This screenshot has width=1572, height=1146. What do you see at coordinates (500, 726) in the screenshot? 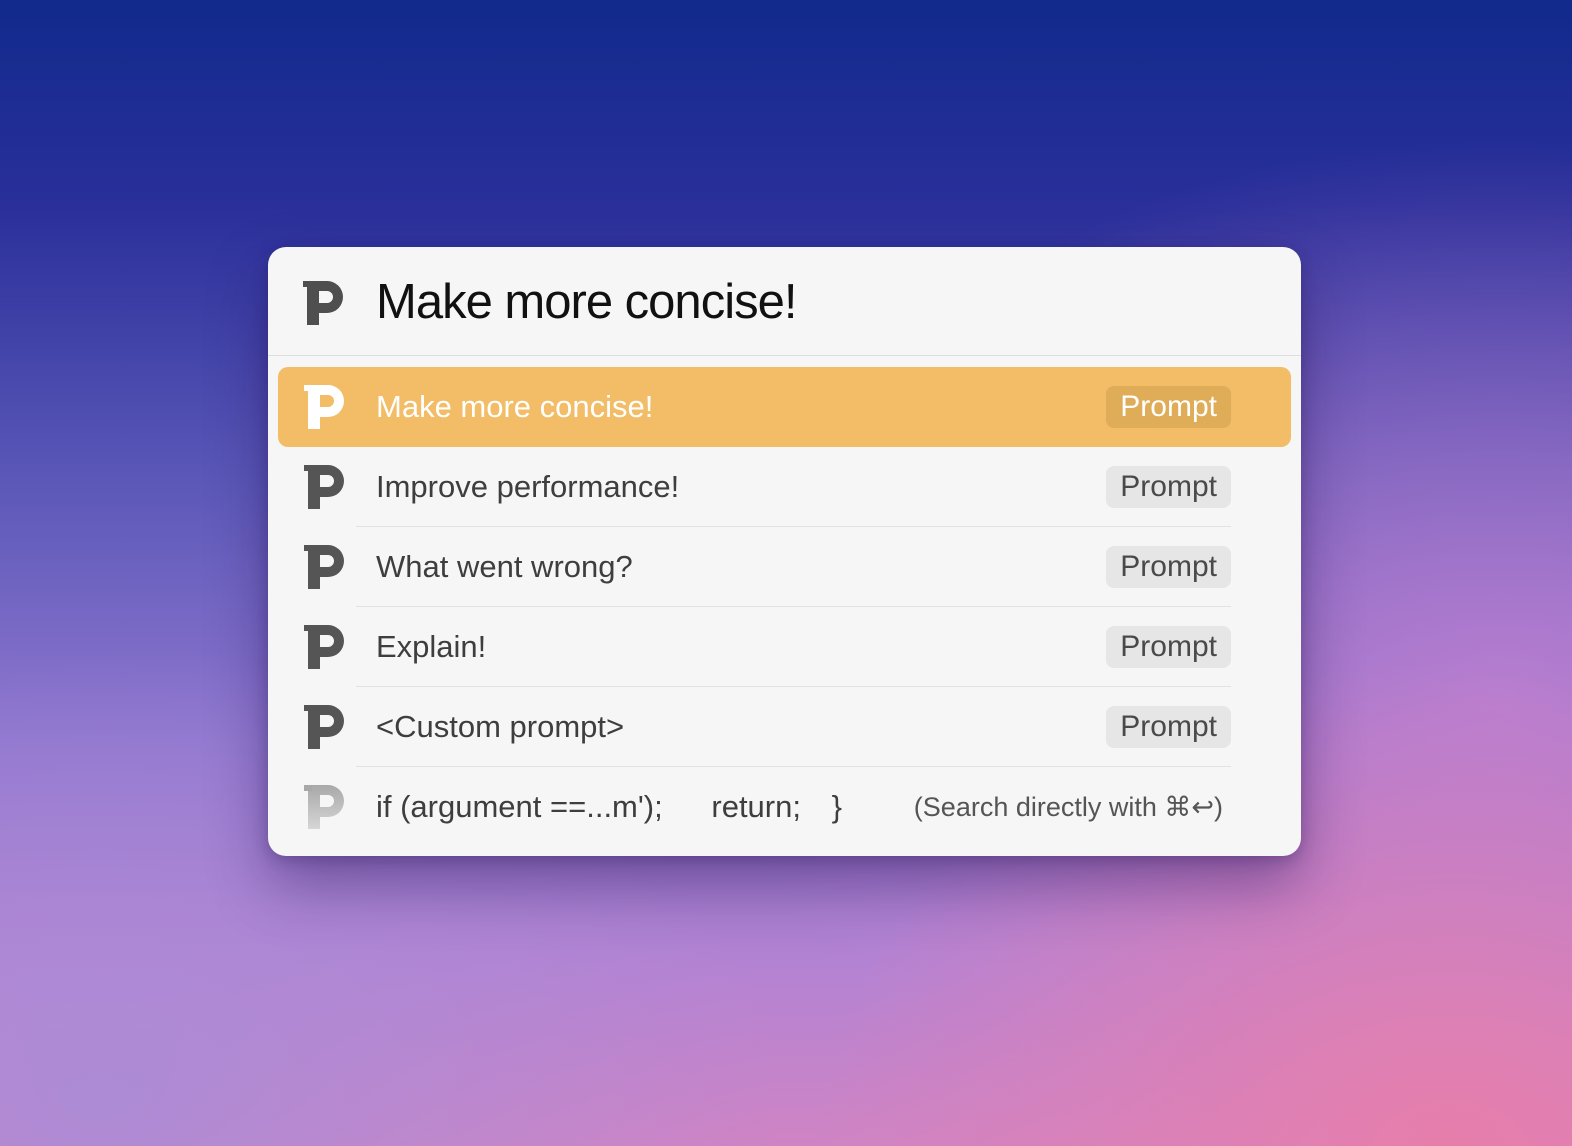
I see `result-label: <Custom prompt>` at bounding box center [500, 726].